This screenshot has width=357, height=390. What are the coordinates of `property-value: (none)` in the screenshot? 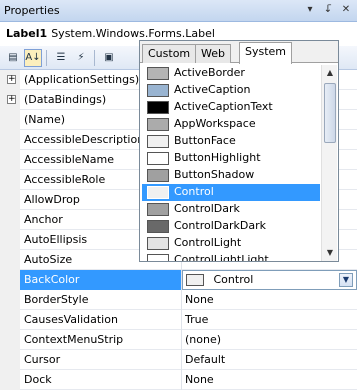 It's located at (203, 339).